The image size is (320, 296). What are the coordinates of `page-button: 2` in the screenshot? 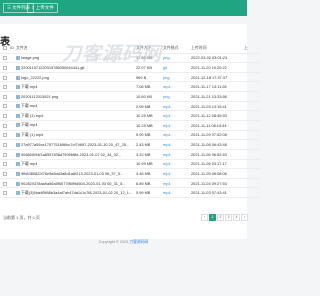 It's located at (220, 217).